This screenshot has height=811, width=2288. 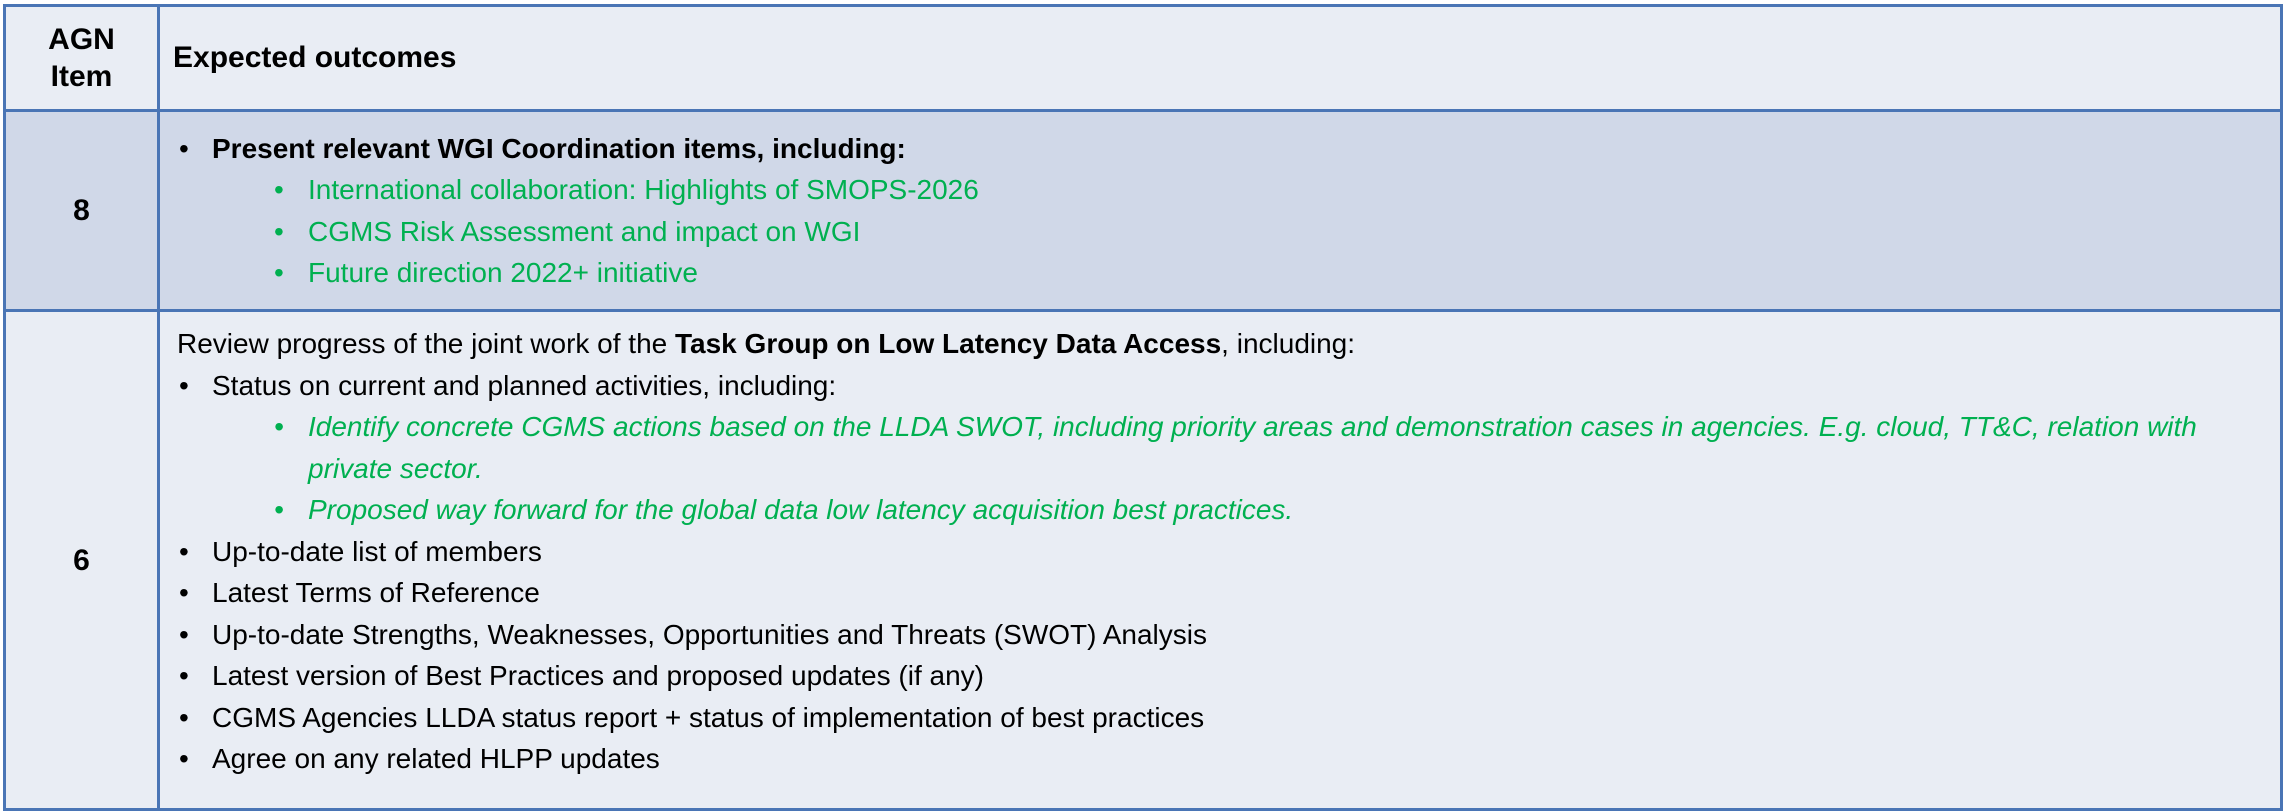 What do you see at coordinates (1228, 273) in the screenshot?
I see `list-item: Future direction 2022+ initiative` at bounding box center [1228, 273].